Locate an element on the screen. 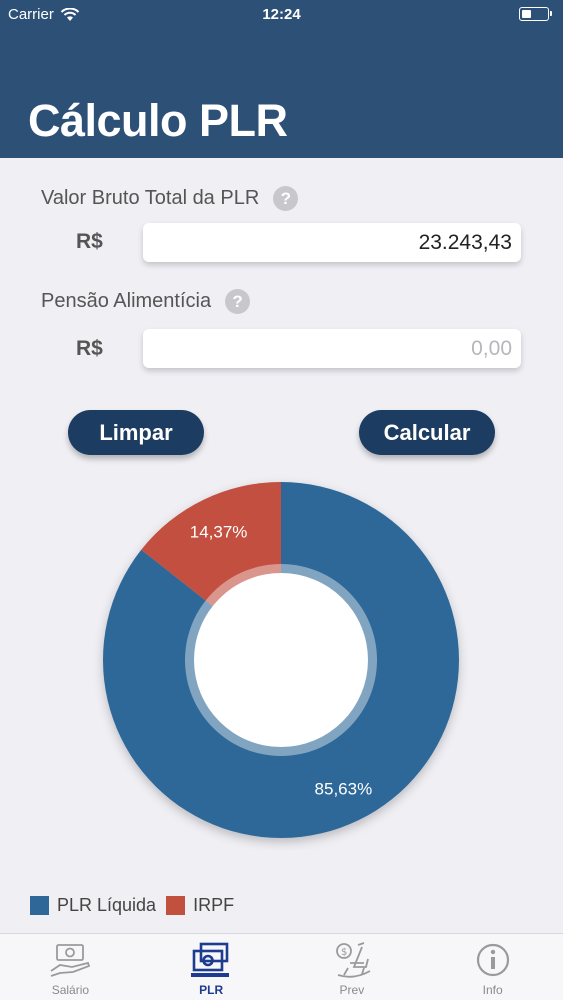  calculate-button: Calcular is located at coordinates (427, 432).